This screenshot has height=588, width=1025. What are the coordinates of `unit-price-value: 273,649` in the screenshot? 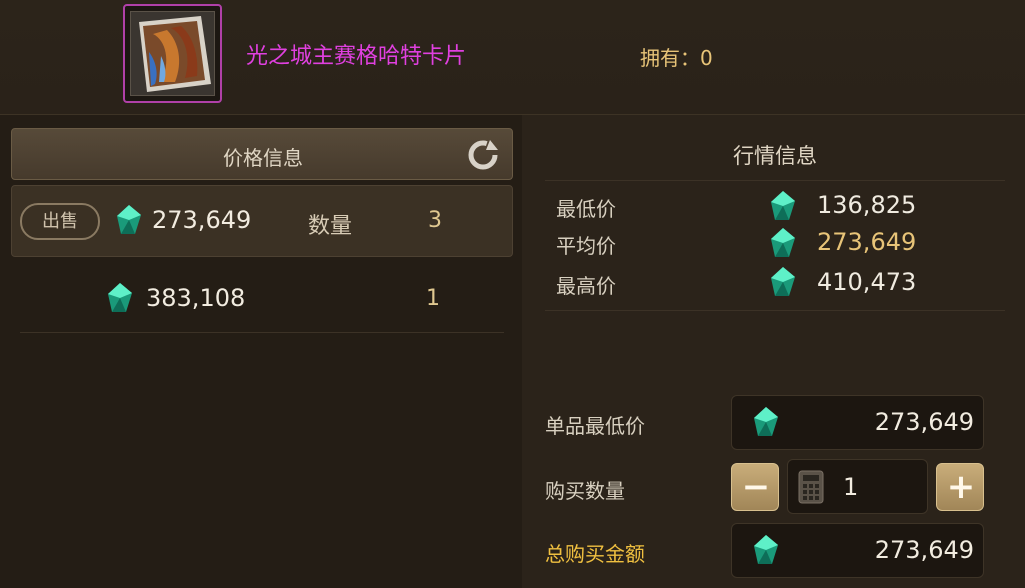 It's located at (924, 422).